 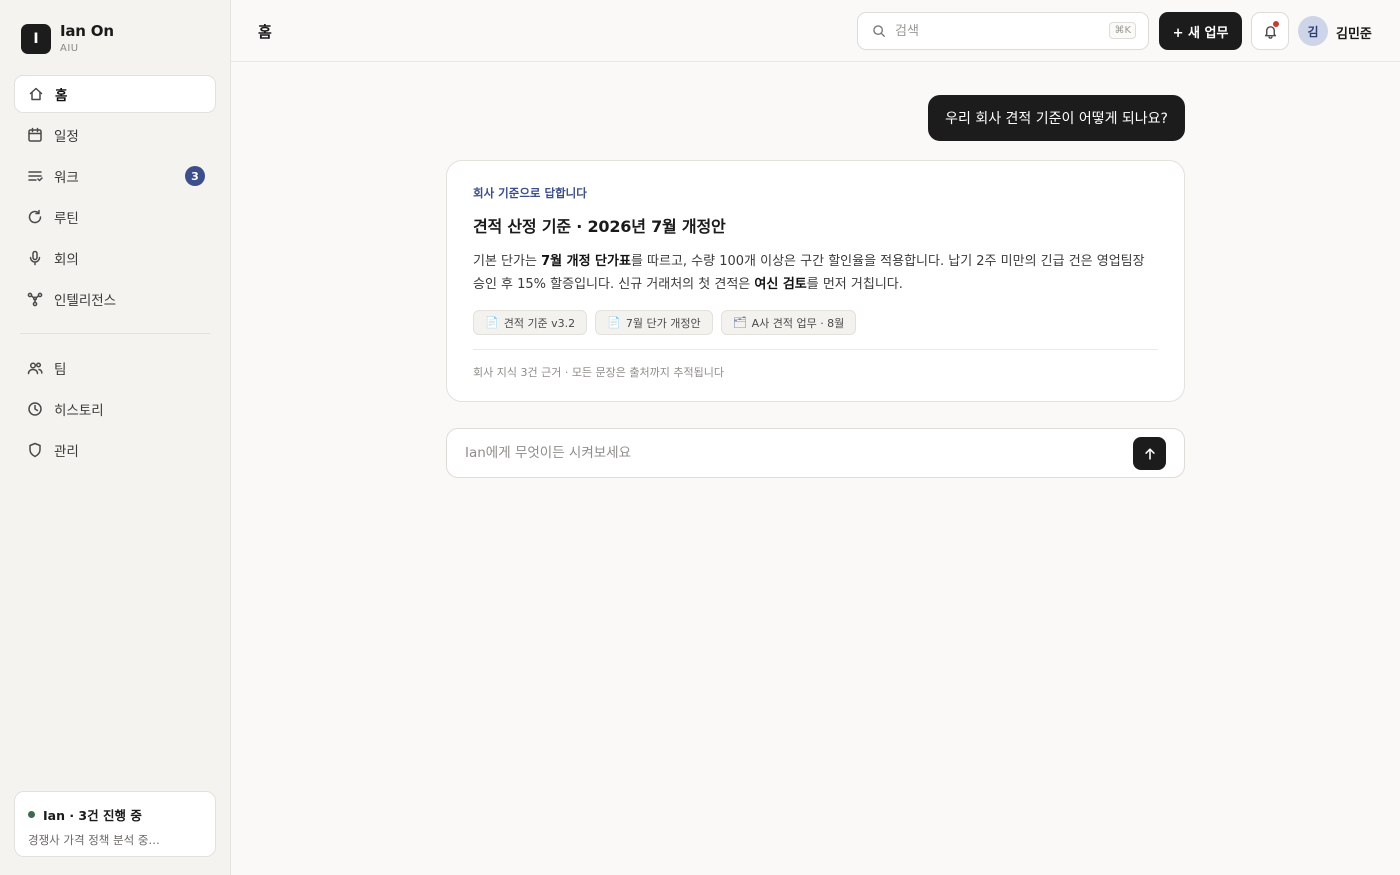 What do you see at coordinates (87, 31) in the screenshot?
I see `brand-name: Ian On` at bounding box center [87, 31].